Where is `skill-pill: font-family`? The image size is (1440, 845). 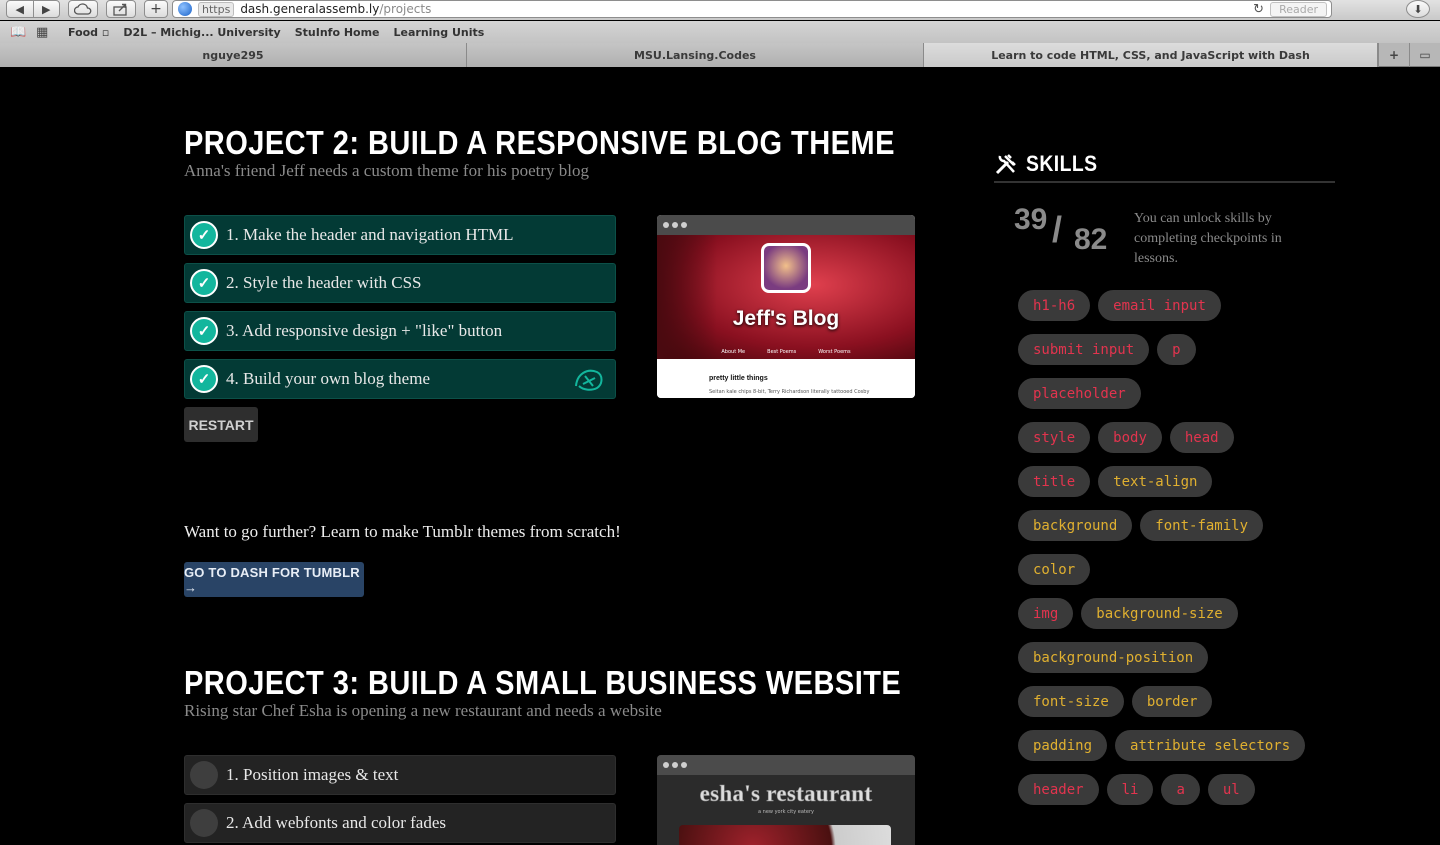
skill-pill: font-family is located at coordinates (1202, 525).